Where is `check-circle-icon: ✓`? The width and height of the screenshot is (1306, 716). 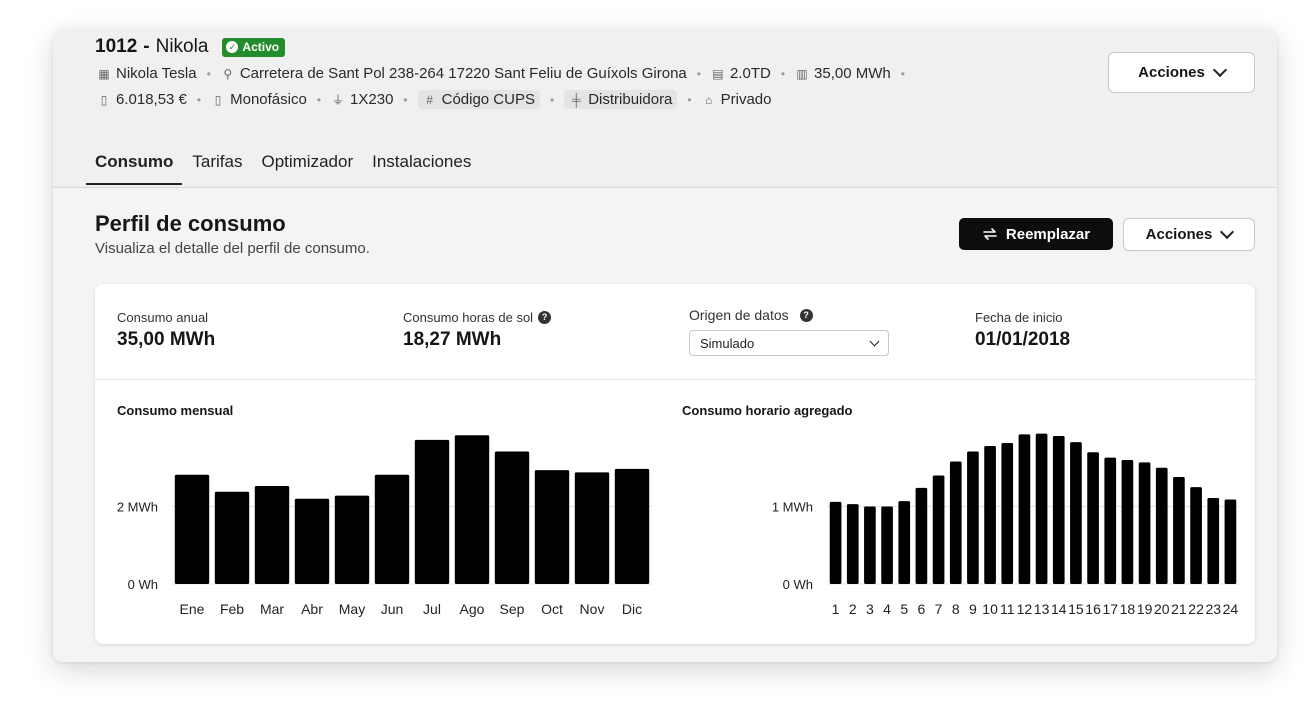 check-circle-icon: ✓ is located at coordinates (232, 47).